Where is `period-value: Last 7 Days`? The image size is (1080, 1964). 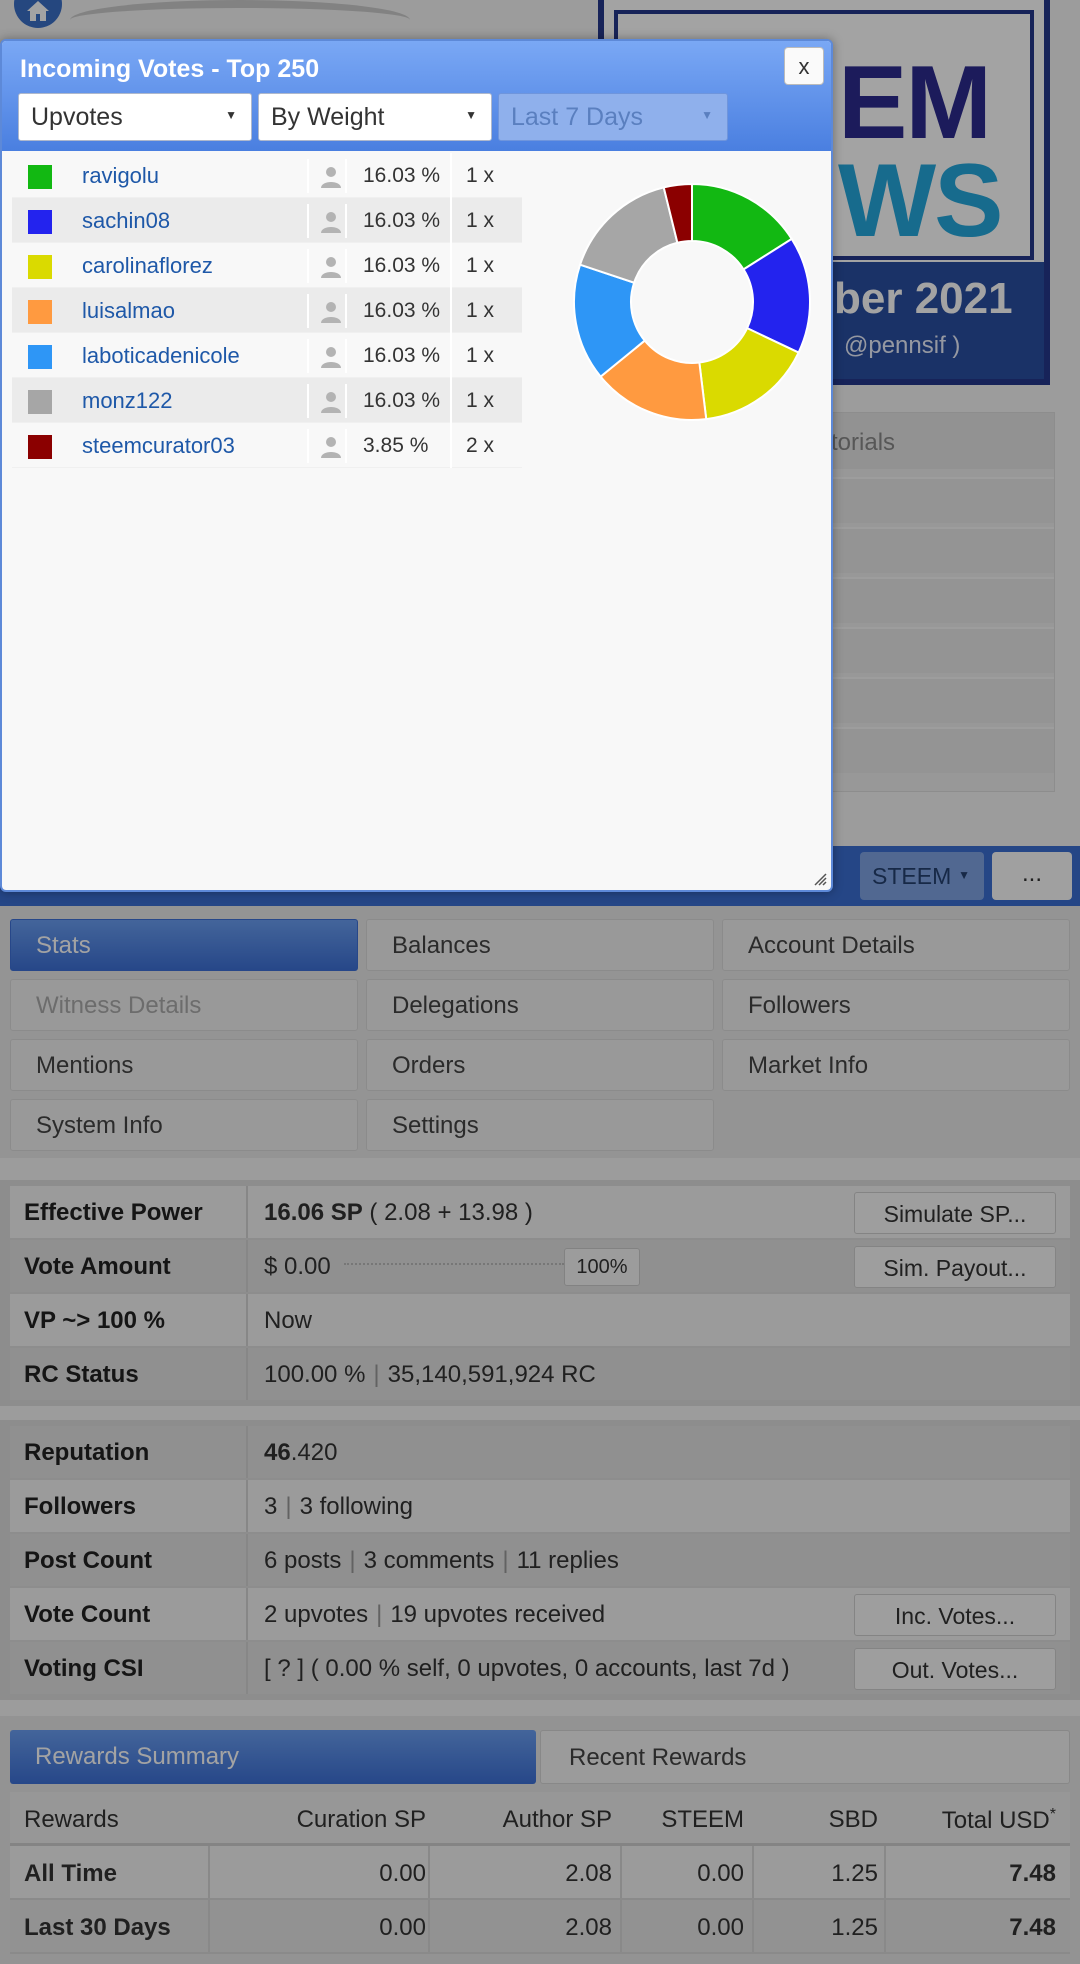 period-value: Last 7 Days is located at coordinates (577, 117).